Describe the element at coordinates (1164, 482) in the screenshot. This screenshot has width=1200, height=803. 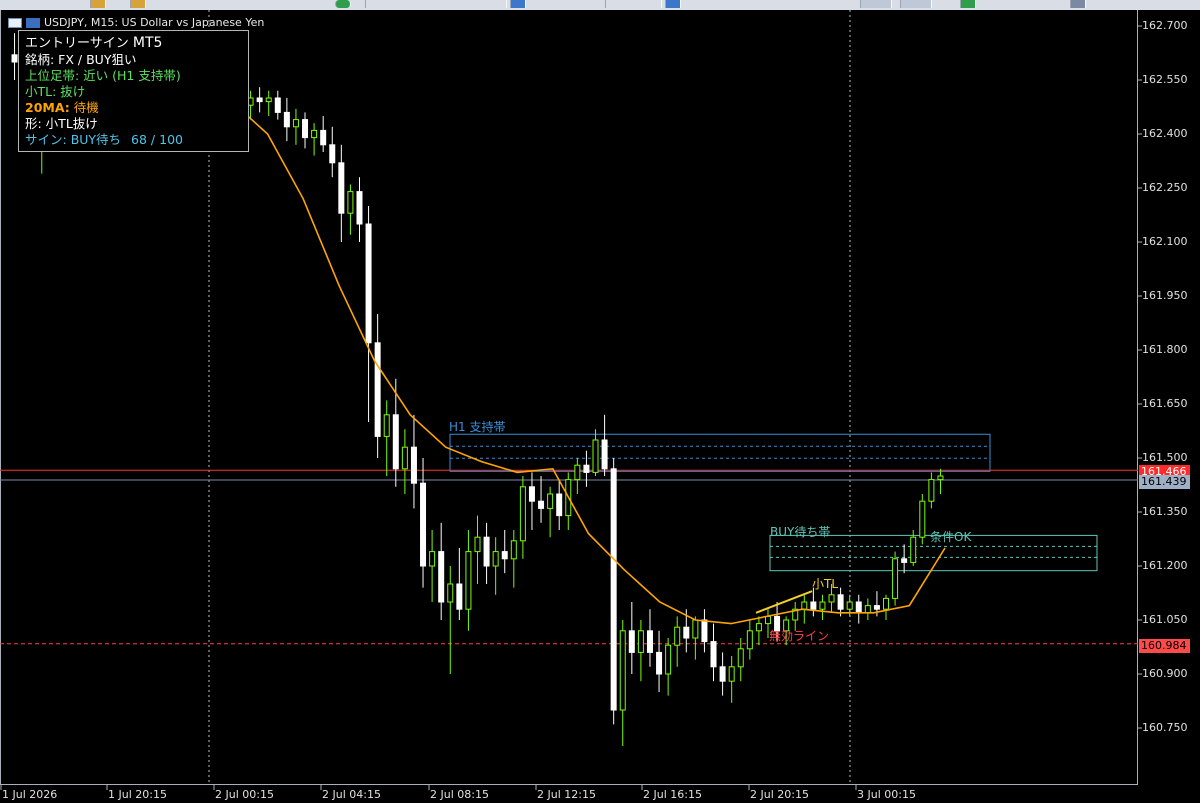
I see `last-price-tag: 161.439` at that location.